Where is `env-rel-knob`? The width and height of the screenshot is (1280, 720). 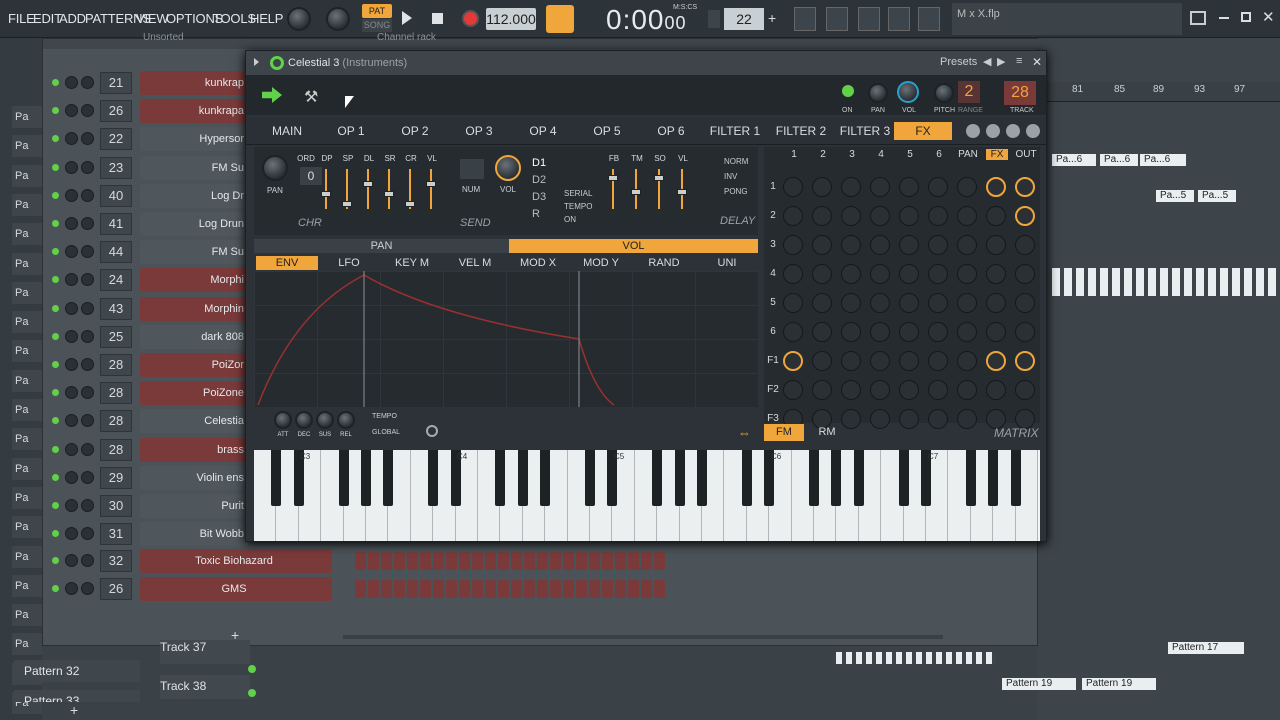 env-rel-knob is located at coordinates (346, 420).